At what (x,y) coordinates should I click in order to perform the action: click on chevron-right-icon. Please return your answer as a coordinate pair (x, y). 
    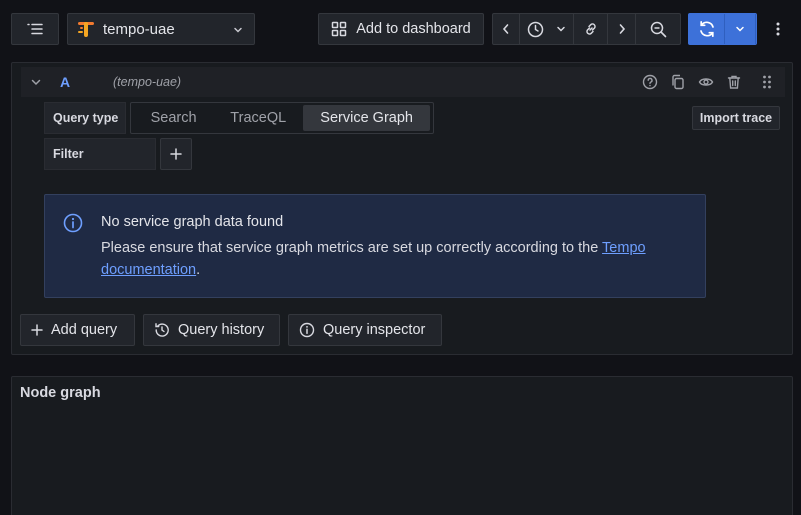
    Looking at the image, I should click on (622, 29).